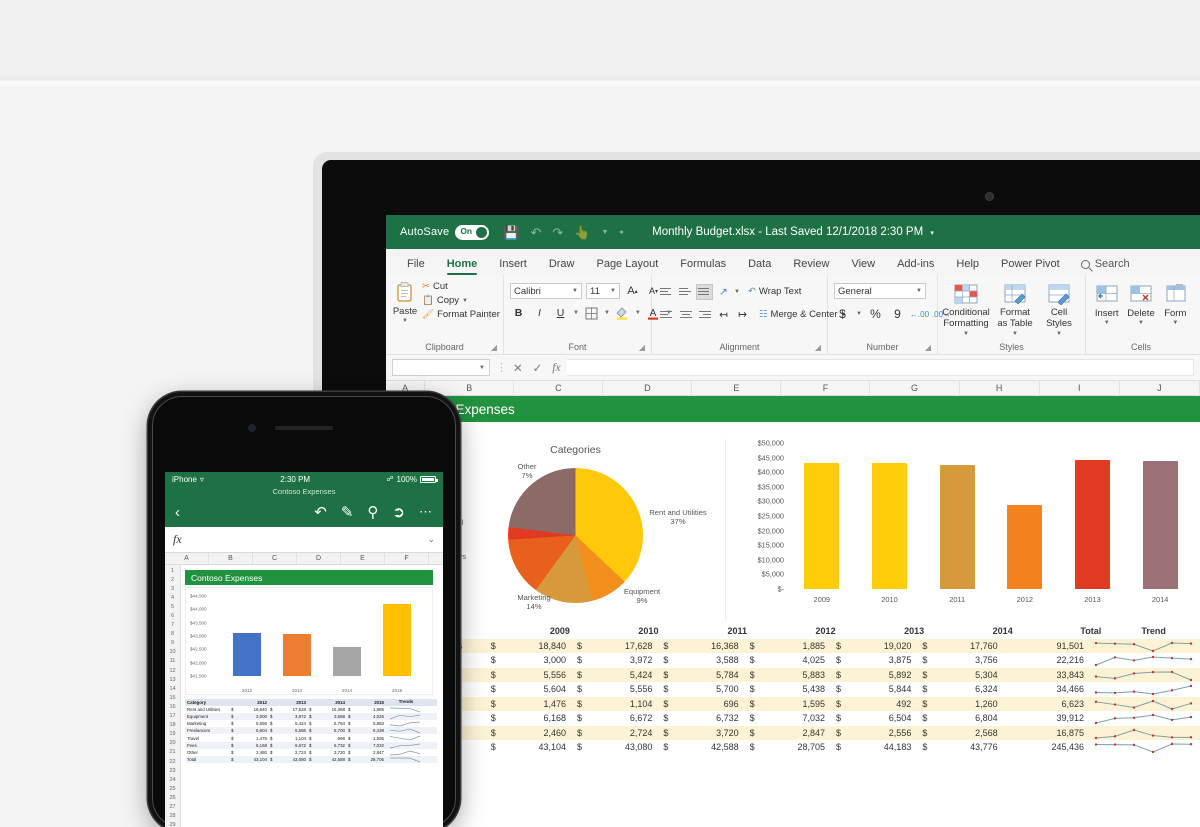 The width and height of the screenshot is (1200, 827). I want to click on insert-cells-button: Insert ▼, so click(1106, 303).